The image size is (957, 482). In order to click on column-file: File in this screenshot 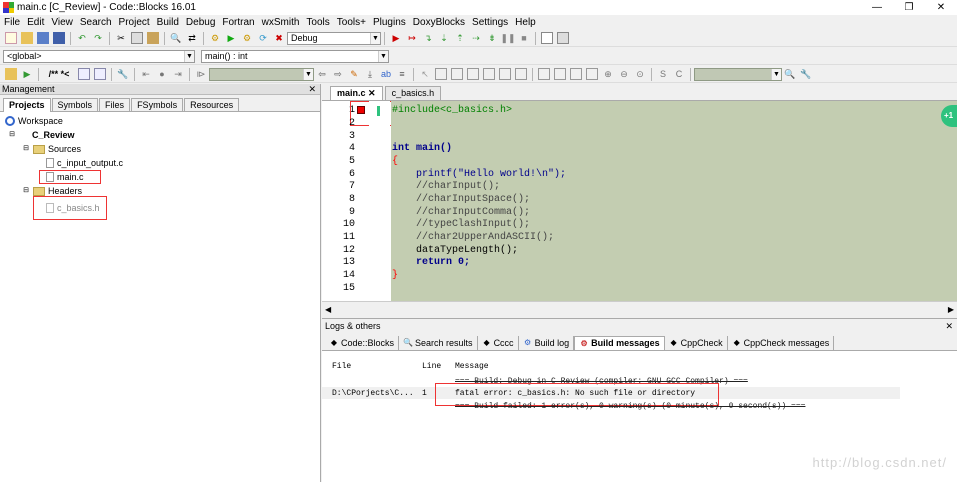, I will do `click(341, 366)`.